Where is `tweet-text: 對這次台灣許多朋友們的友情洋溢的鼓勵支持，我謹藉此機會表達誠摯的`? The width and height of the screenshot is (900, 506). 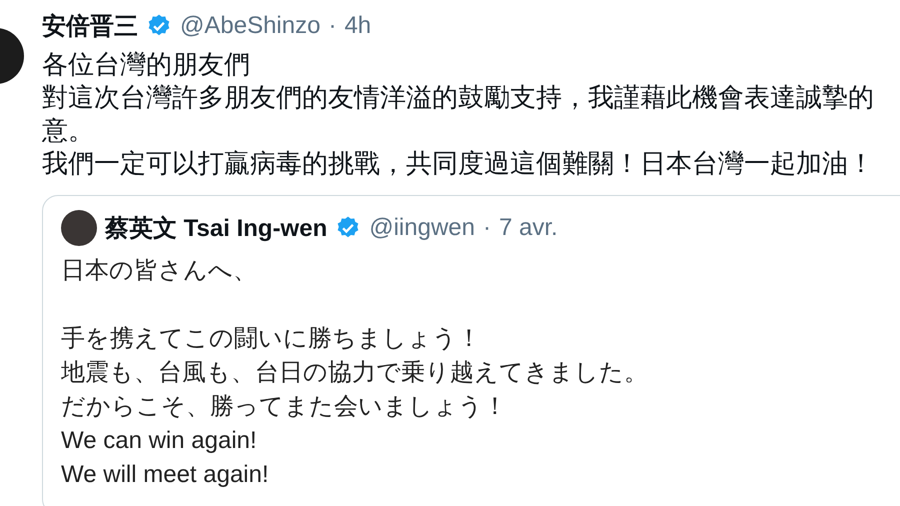 tweet-text: 對這次台灣許多朋友們的友情洋溢的鼓勵支持，我謹藉此機會表達誠摯的 is located at coordinates (458, 97).